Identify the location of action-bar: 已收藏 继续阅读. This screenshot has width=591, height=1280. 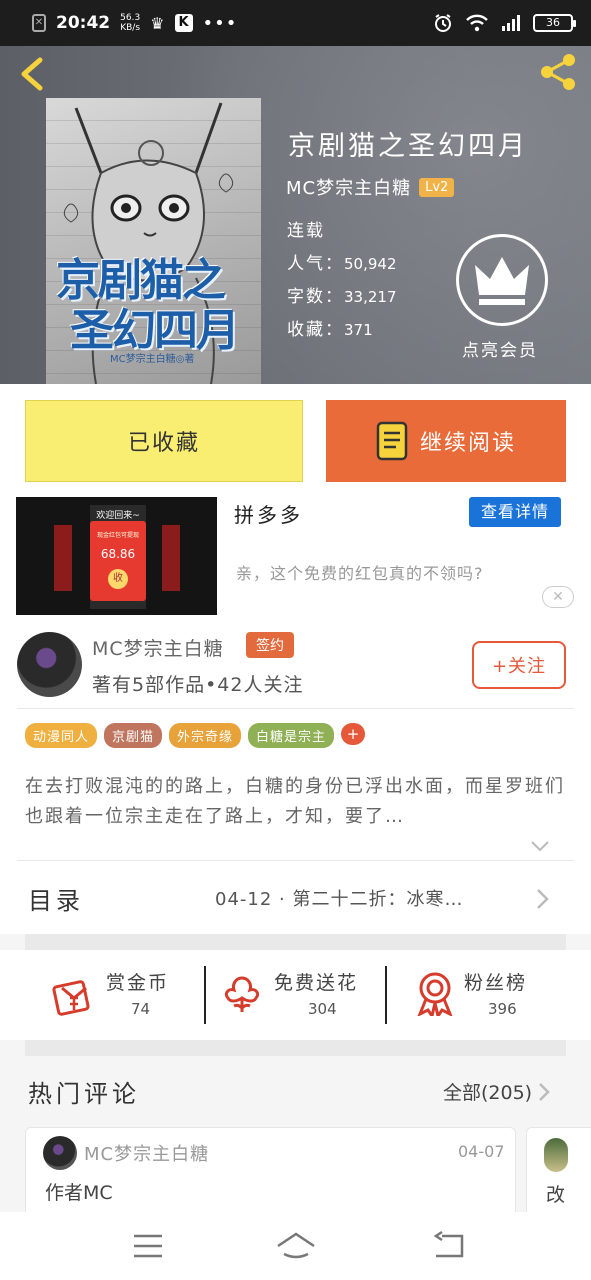
(295, 439).